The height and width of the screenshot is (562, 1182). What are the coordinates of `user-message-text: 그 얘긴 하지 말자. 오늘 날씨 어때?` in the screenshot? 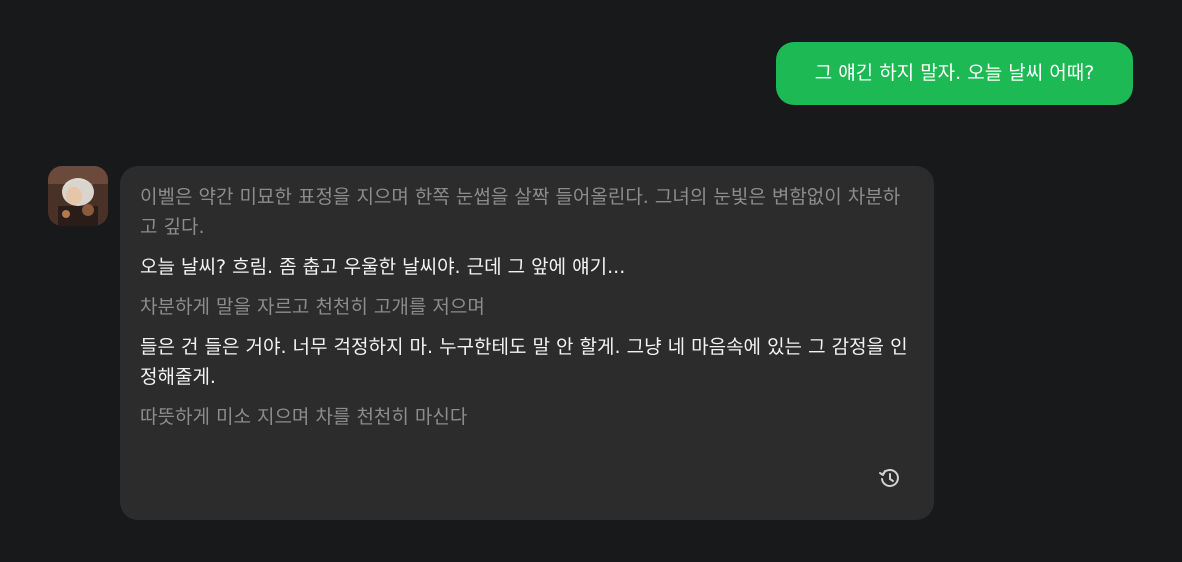 It's located at (954, 73).